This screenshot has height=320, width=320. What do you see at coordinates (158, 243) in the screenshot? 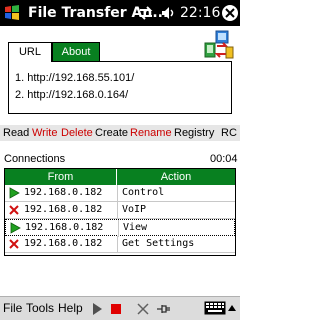
I see `row-action: Get Settings` at bounding box center [158, 243].